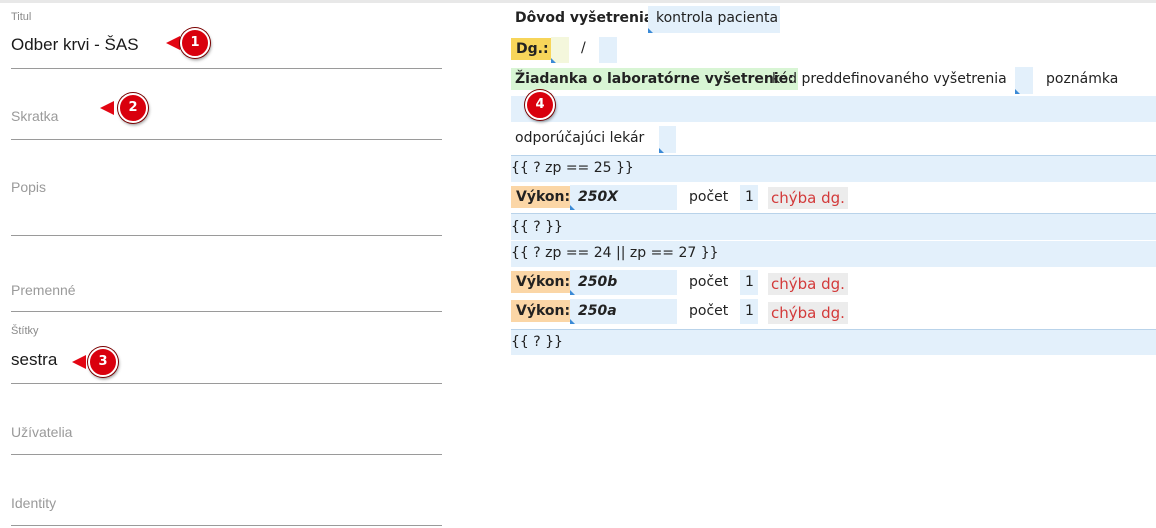 Image resolution: width=1156 pixels, height=528 pixels. I want to click on title-field-label: Titul, so click(21, 17).